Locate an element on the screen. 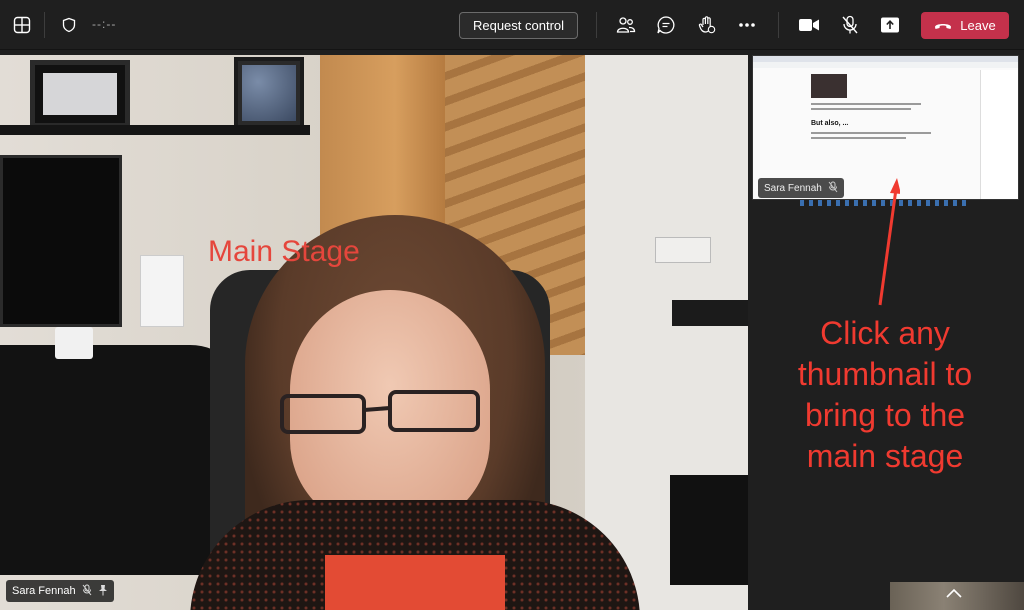 This screenshot has height=610, width=1024. participant-name: Sara Fennah is located at coordinates (44, 591).